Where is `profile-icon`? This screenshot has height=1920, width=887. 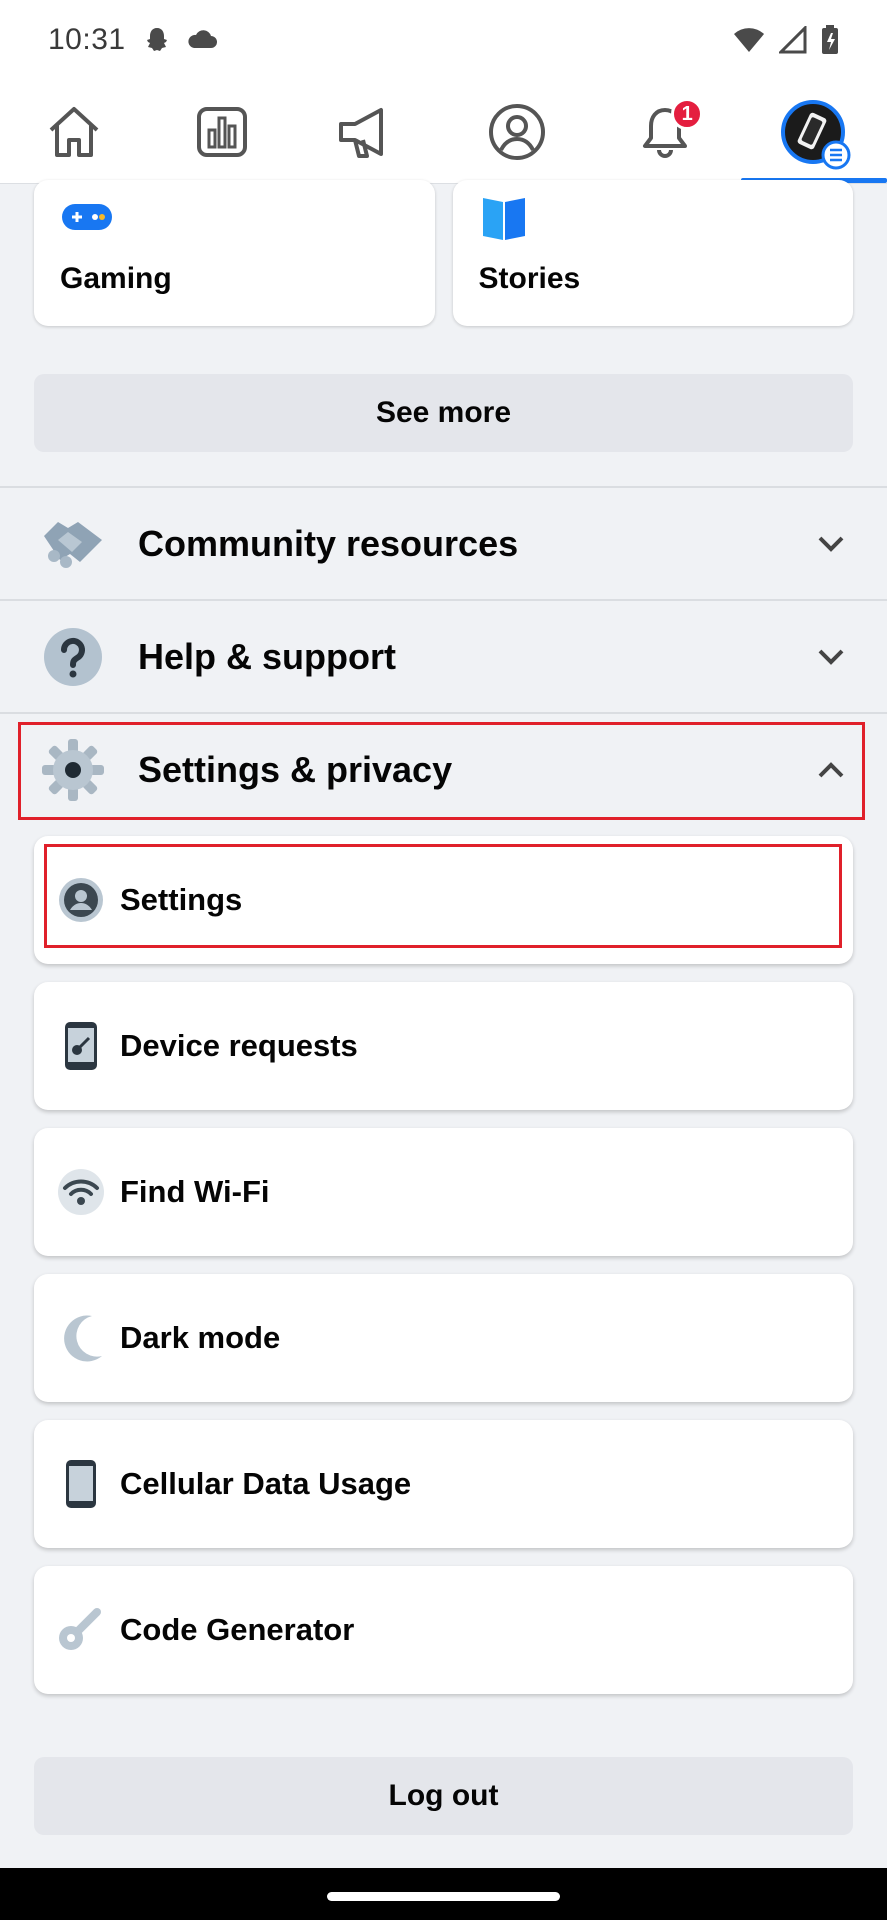
profile-icon is located at coordinates (517, 131).